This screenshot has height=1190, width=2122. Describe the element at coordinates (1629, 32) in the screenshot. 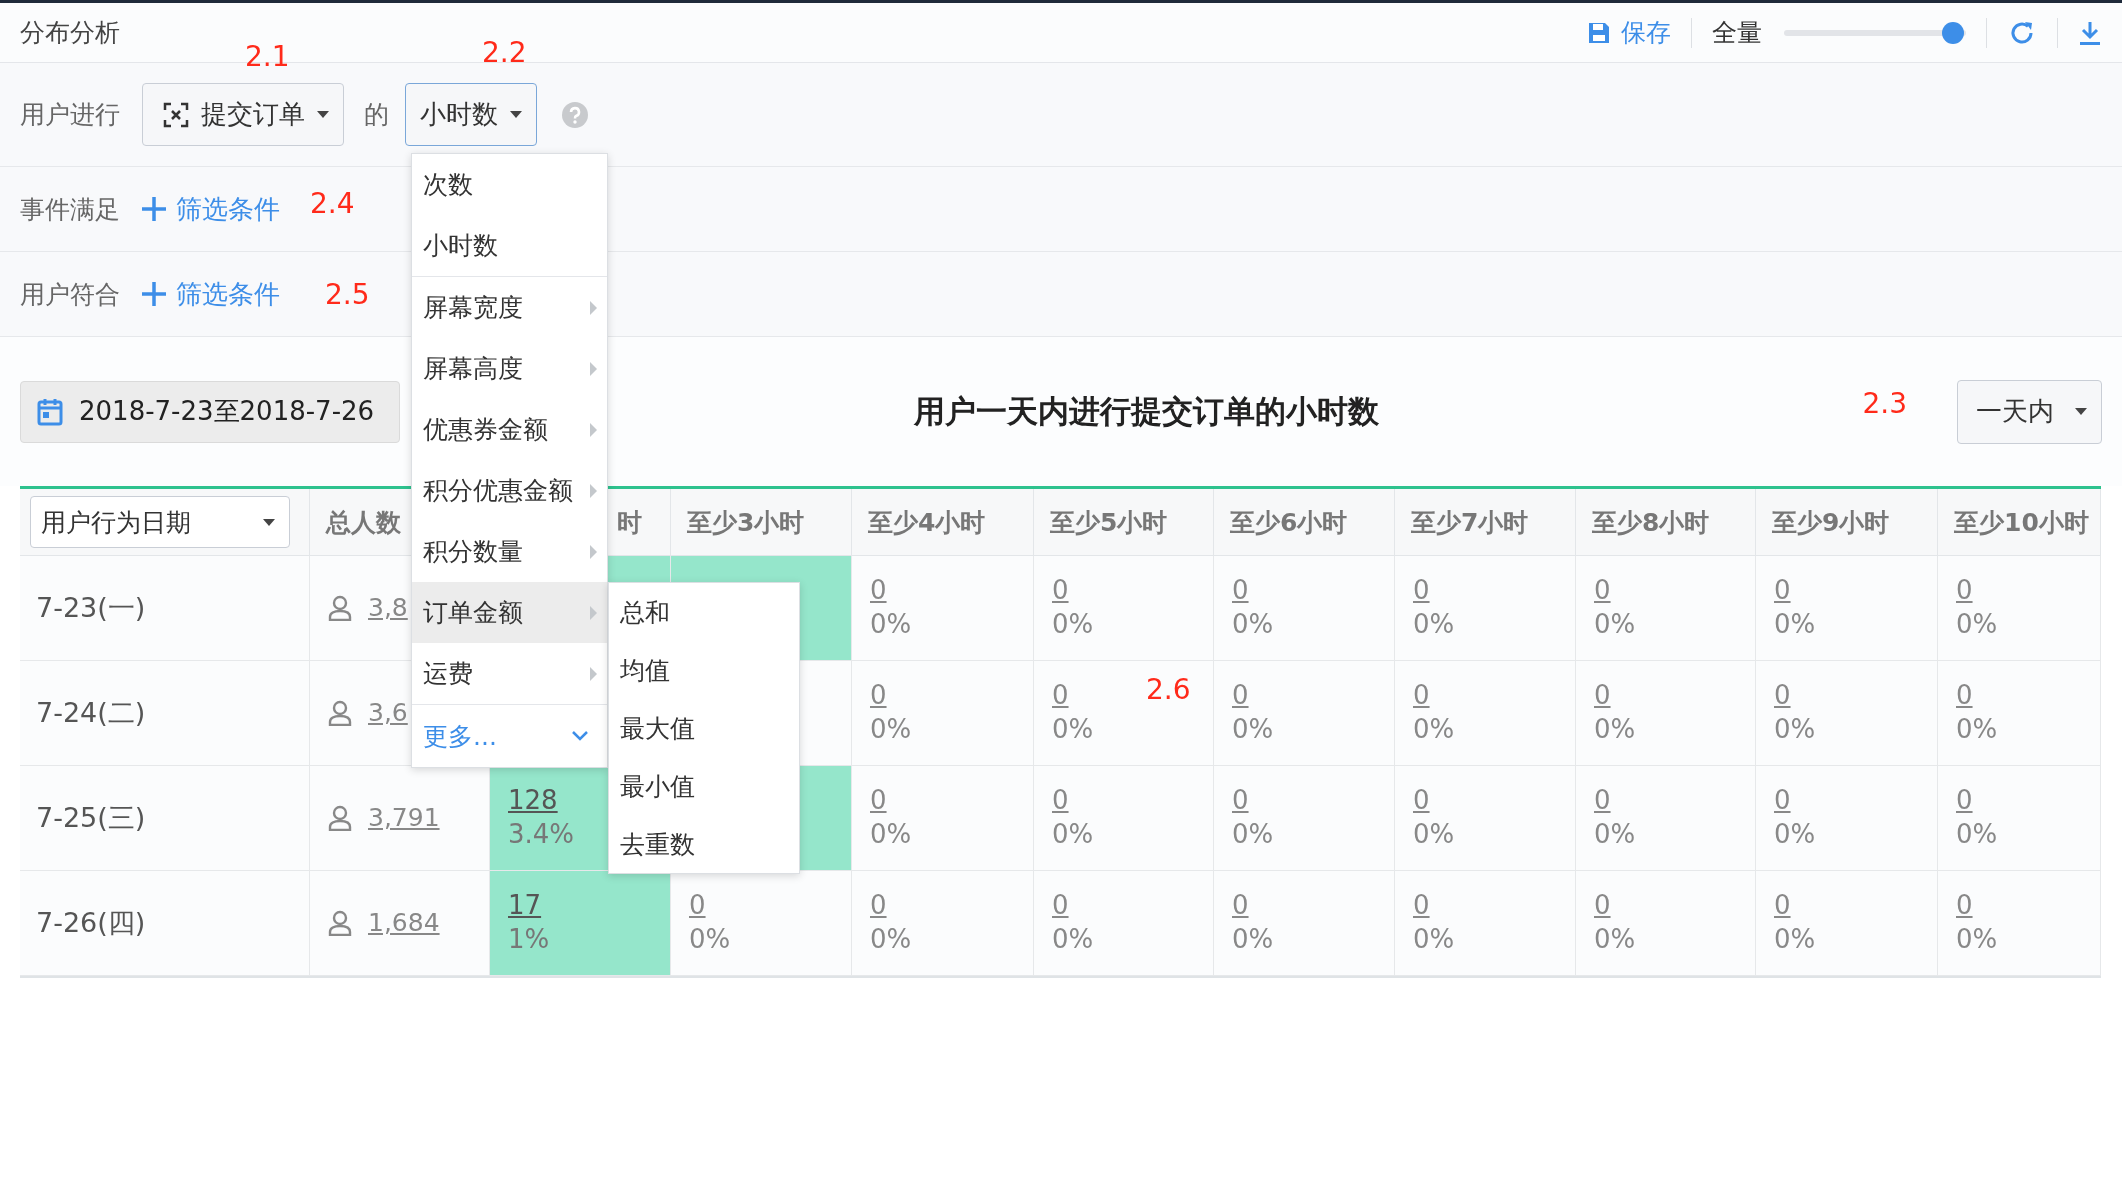

I see `save-button: 保存` at that location.